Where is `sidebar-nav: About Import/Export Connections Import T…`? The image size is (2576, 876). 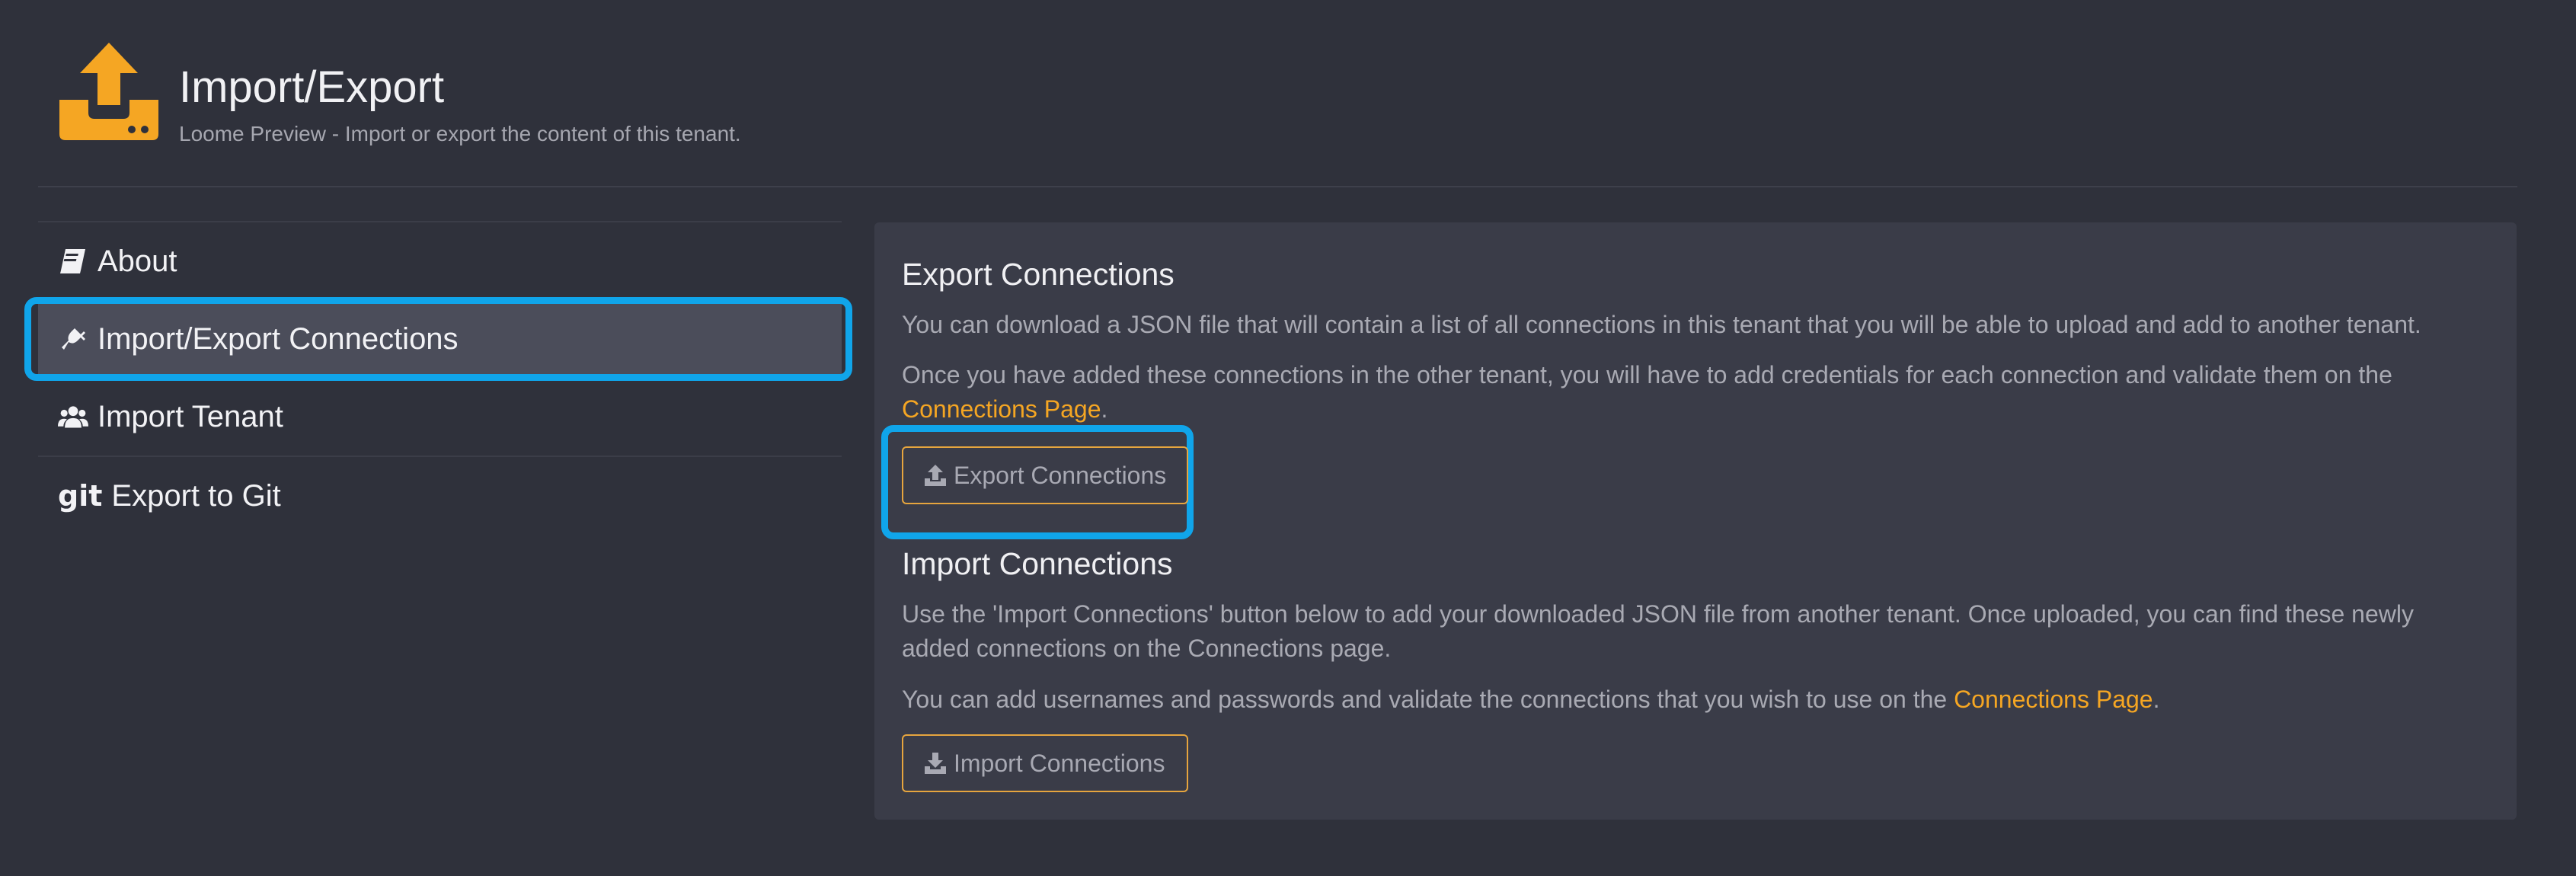 sidebar-nav: About Import/Export Connections Import T… is located at coordinates (438, 378).